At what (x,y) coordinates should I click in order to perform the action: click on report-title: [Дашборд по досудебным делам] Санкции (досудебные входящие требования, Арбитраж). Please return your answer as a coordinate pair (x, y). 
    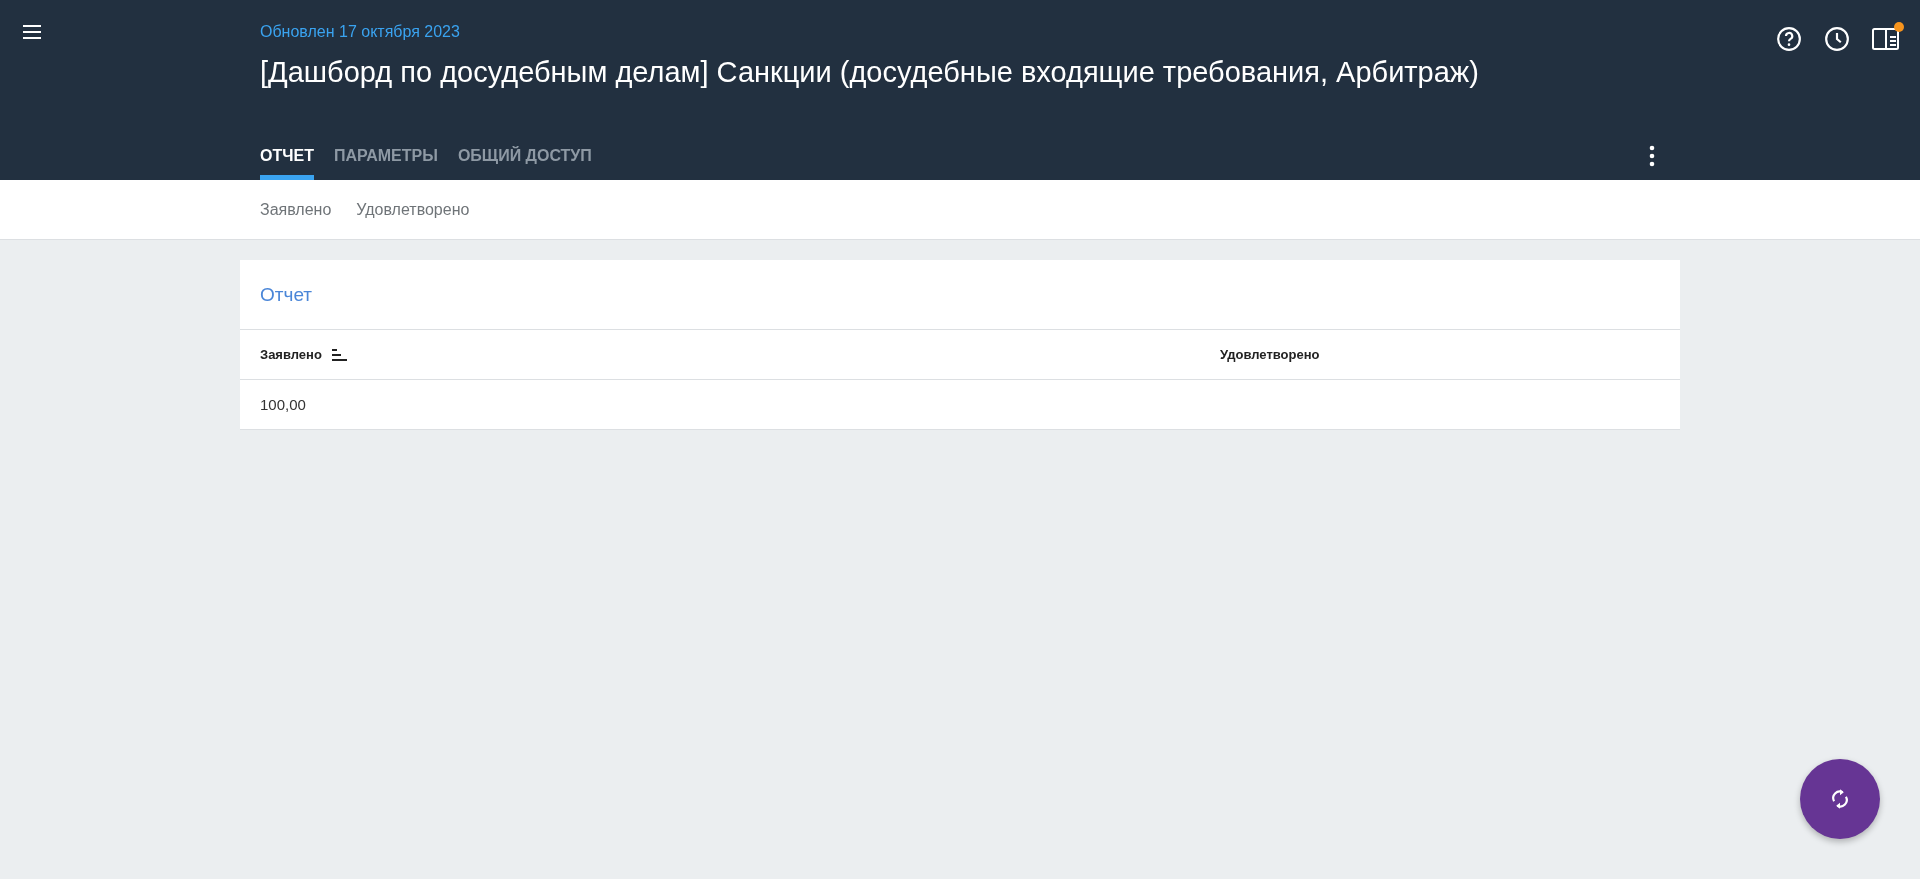
    Looking at the image, I should click on (870, 72).